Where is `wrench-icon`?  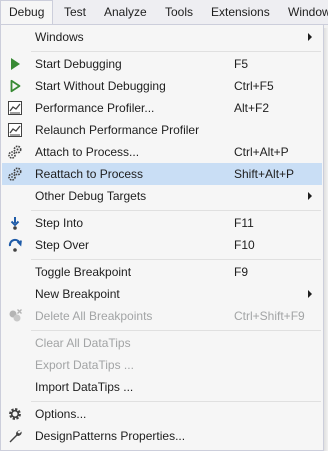
wrench-icon is located at coordinates (15, 436).